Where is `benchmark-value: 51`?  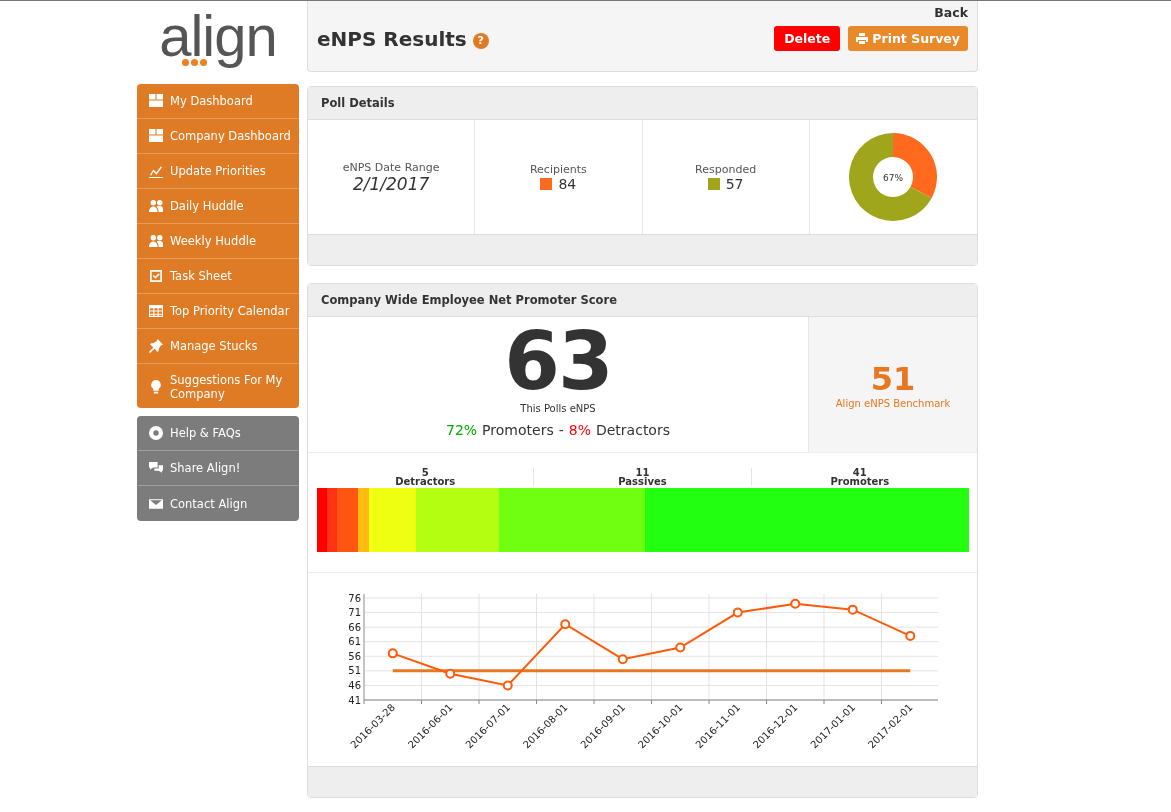 benchmark-value: 51 is located at coordinates (893, 379).